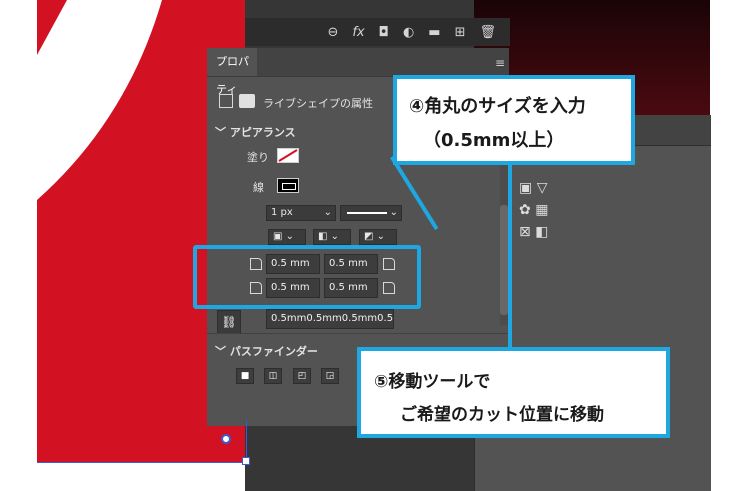 The image size is (740, 491). Describe the element at coordinates (494, 140) in the screenshot. I see `step4-line2: （0.5mm以上）` at that location.